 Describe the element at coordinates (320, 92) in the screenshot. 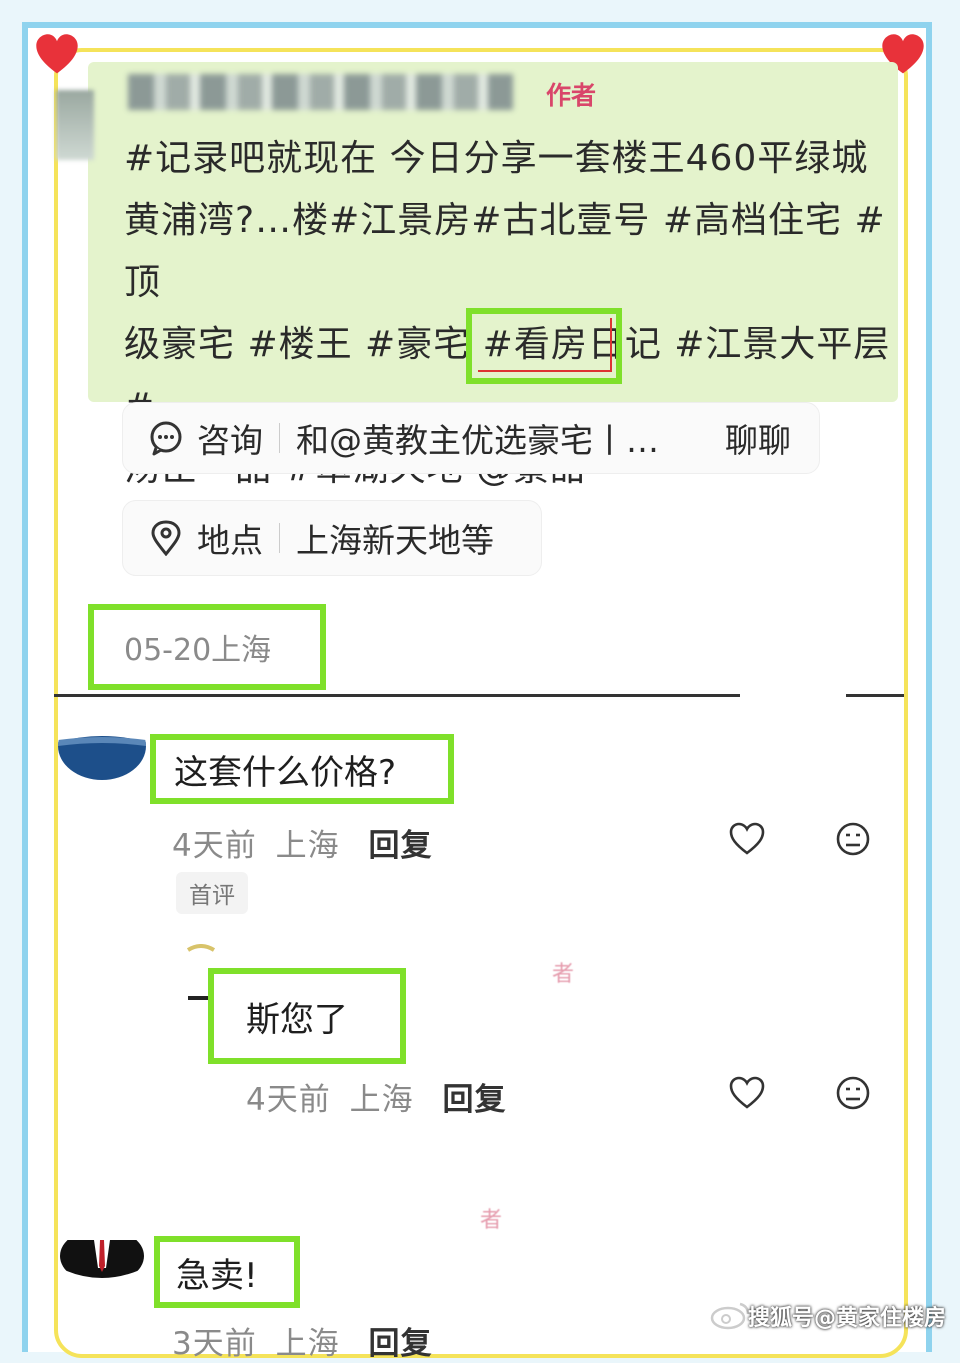

I see `author-name-redacted` at that location.